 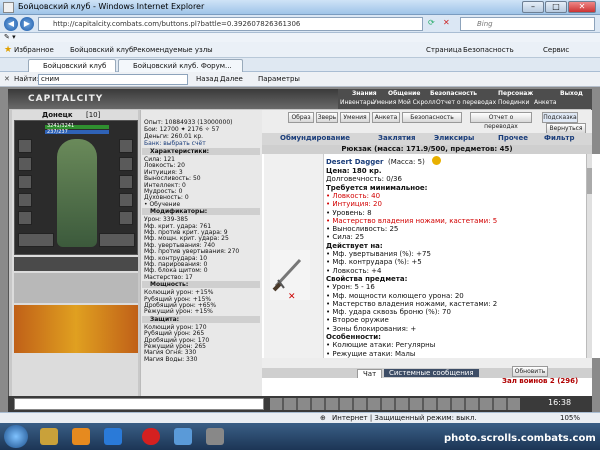 What do you see at coordinates (404, 93) in the screenshot?
I see `nav-chat: Общение` at bounding box center [404, 93].